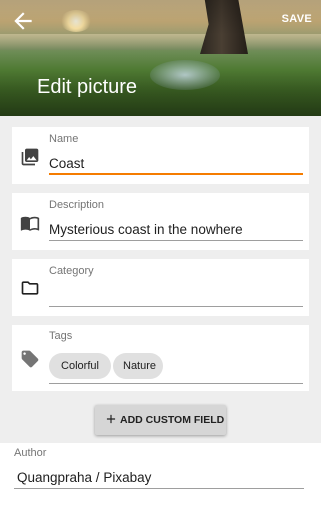  What do you see at coordinates (71, 271) in the screenshot?
I see `category-label: Category` at bounding box center [71, 271].